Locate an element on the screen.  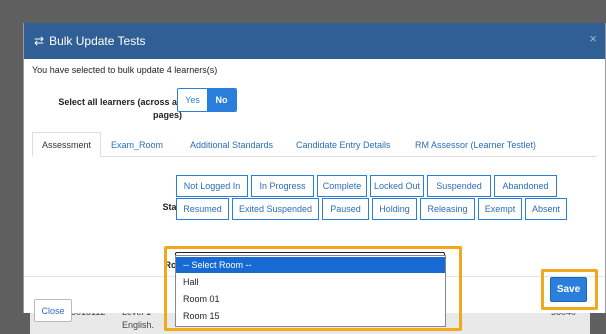
tab-exam-room: Exam_Room is located at coordinates (137, 144).